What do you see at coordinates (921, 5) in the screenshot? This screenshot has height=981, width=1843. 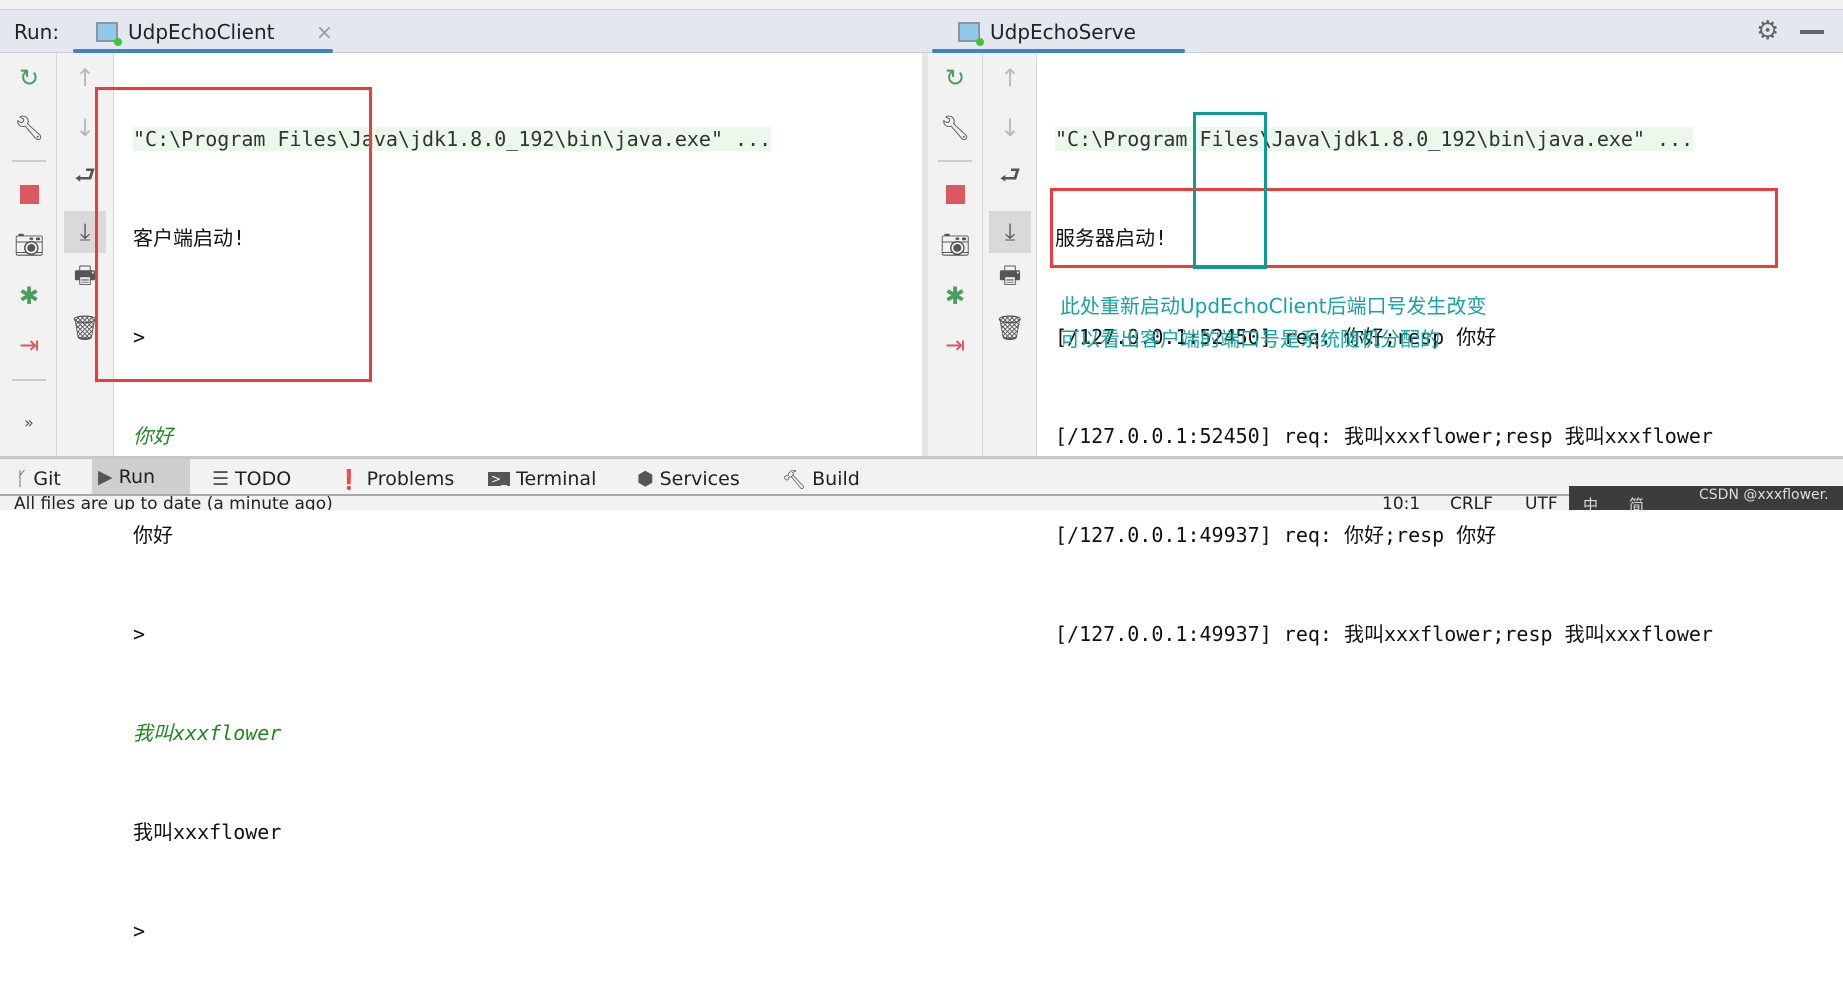 I see `top-strip` at bounding box center [921, 5].